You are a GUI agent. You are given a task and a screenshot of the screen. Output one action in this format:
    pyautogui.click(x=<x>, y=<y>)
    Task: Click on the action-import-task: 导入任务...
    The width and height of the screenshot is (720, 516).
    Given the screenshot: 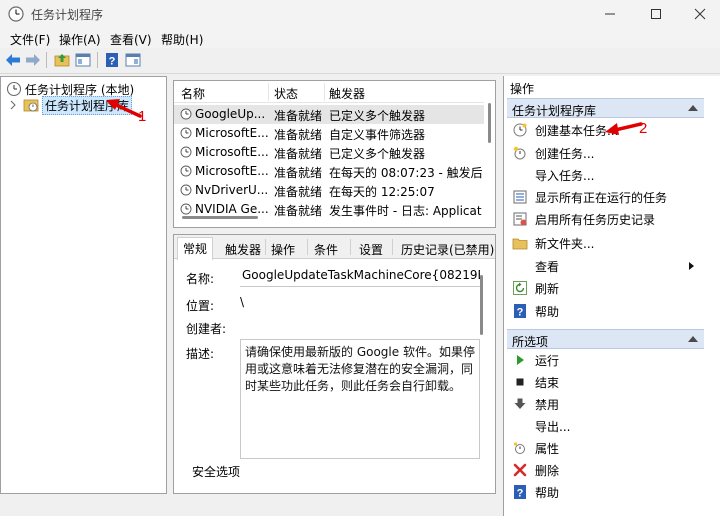 What is the action you would take?
    pyautogui.click(x=607, y=175)
    